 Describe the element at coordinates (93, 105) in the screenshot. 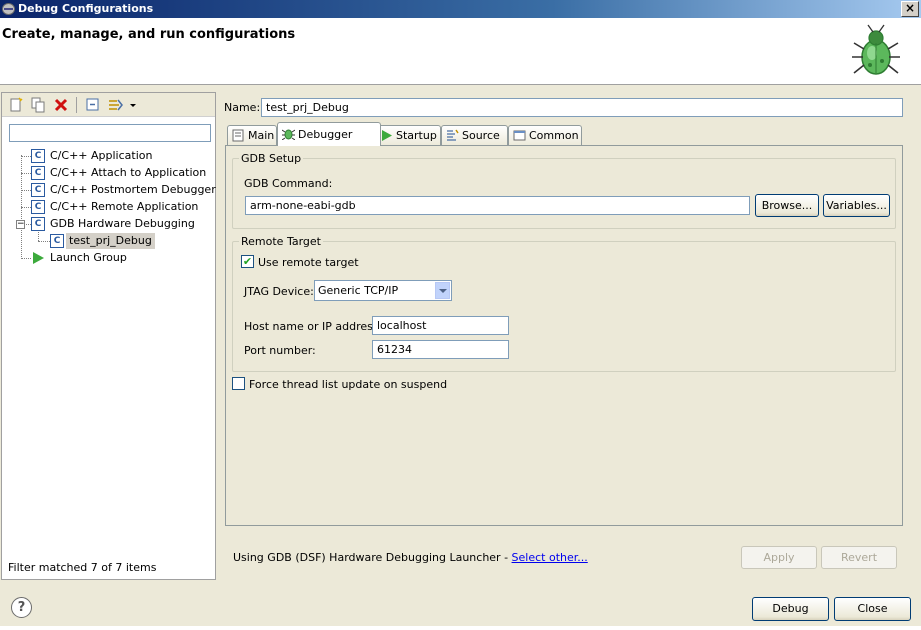

I see `collapse-all-icon` at that location.